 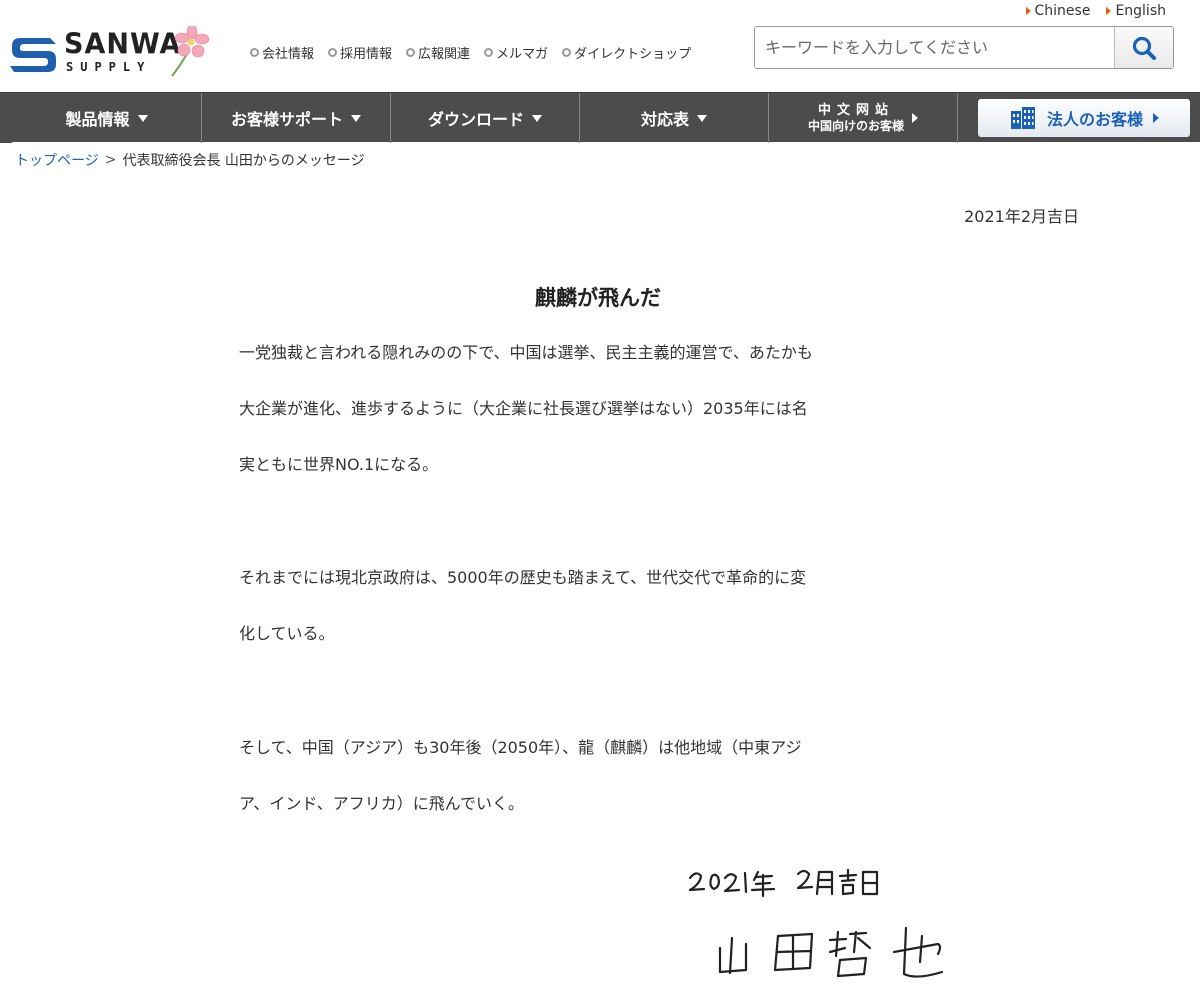 I want to click on nav-item-label: 製品情報, so click(x=97, y=119).